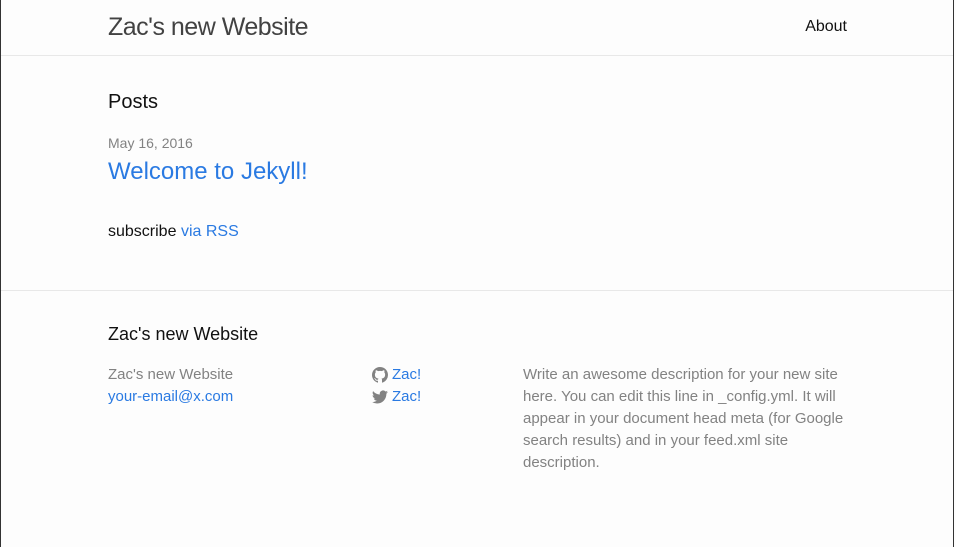 This screenshot has height=547, width=956. What do you see at coordinates (210, 231) in the screenshot?
I see `rss-link: via RSS` at bounding box center [210, 231].